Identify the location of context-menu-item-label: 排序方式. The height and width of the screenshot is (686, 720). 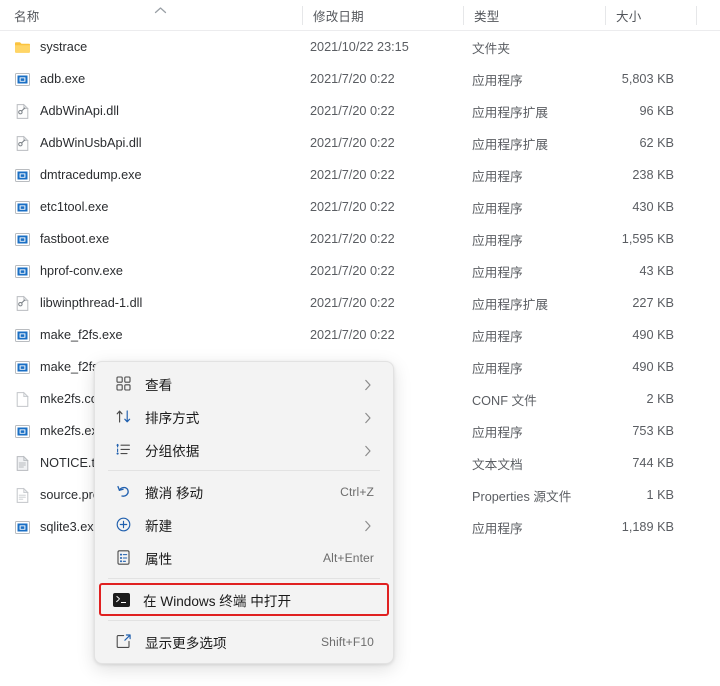
(172, 418).